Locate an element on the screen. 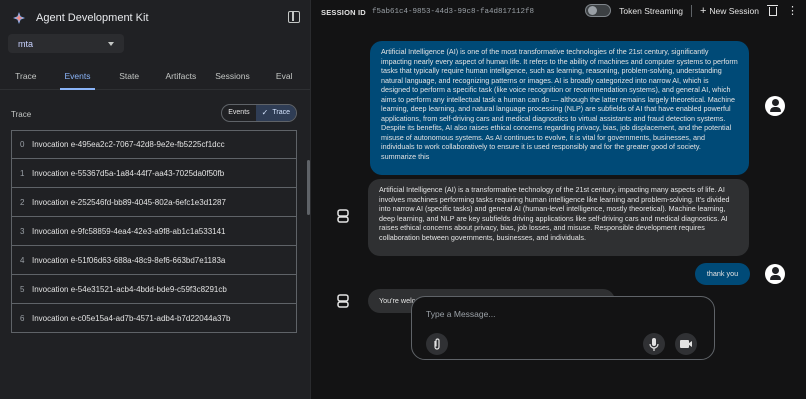  sidebar-scrollbar is located at coordinates (308, 187).